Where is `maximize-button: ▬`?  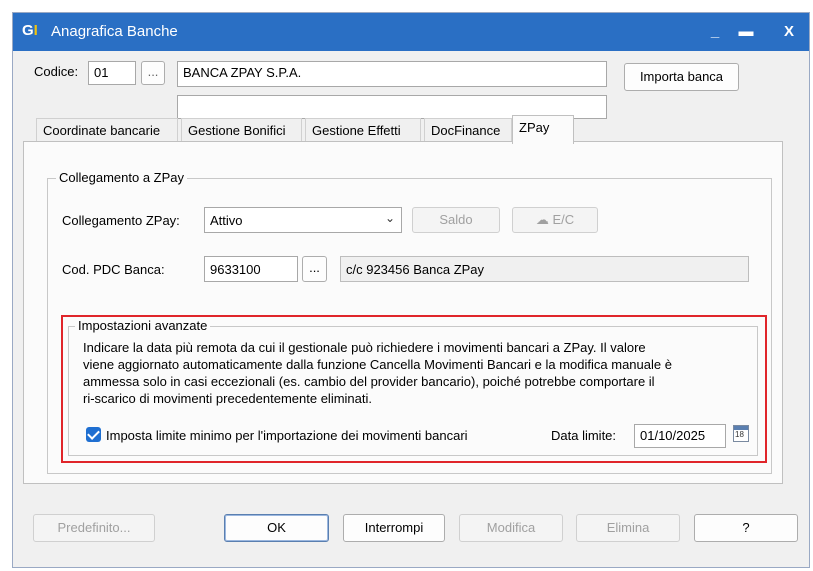 maximize-button: ▬ is located at coordinates (746, 32).